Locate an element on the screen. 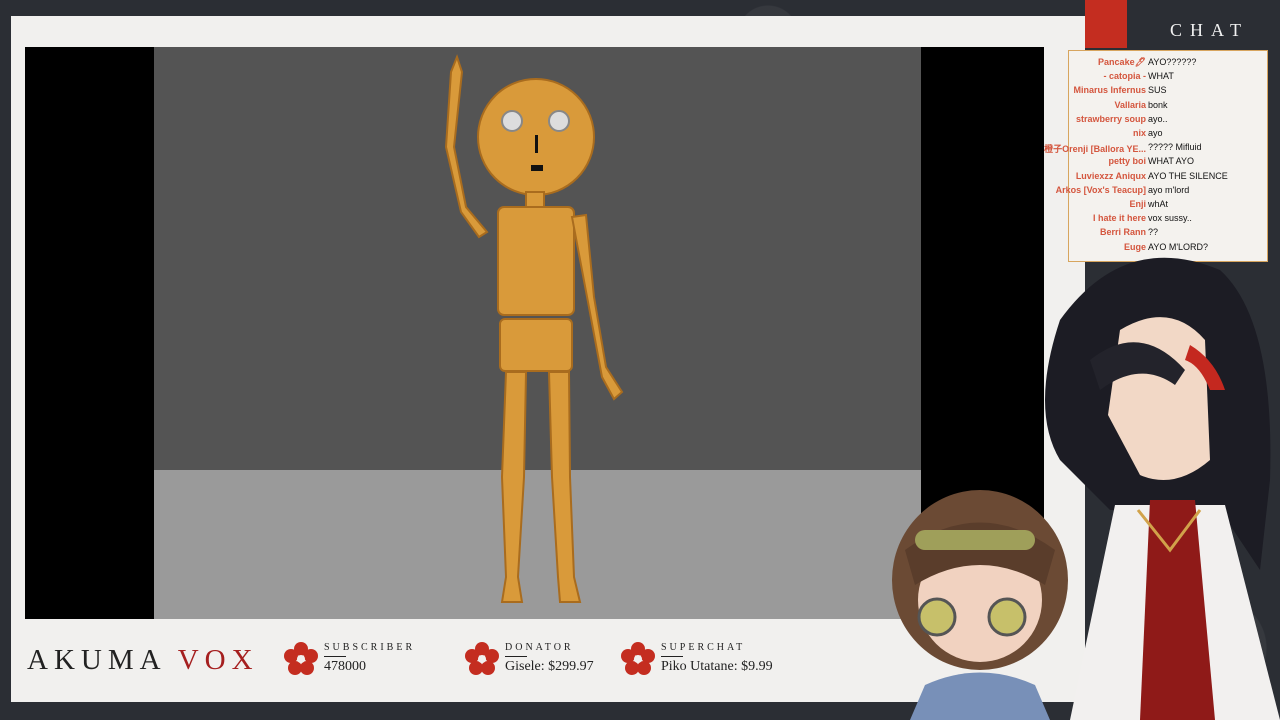  chat-message: Enji whAt is located at coordinates (1138, 206).